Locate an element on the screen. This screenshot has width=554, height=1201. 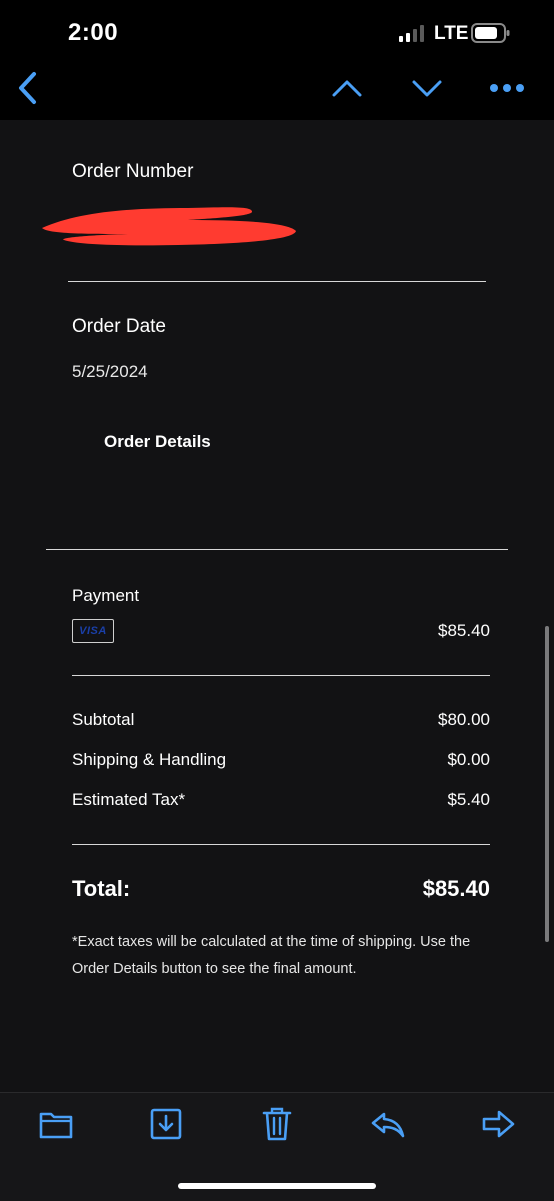
shipping-value: $0.00 is located at coordinates (468, 759).